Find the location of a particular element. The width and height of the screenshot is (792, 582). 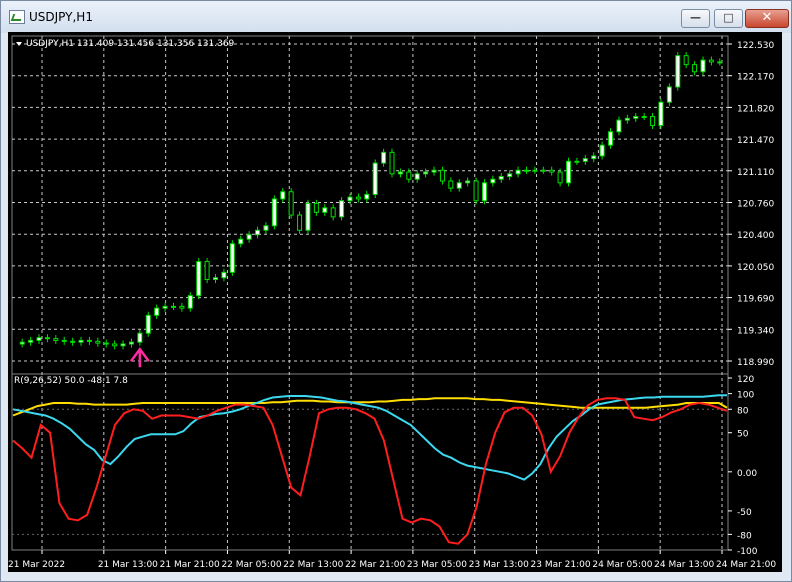

time-tick-label: 21 Mar 2022 is located at coordinates (36, 565).